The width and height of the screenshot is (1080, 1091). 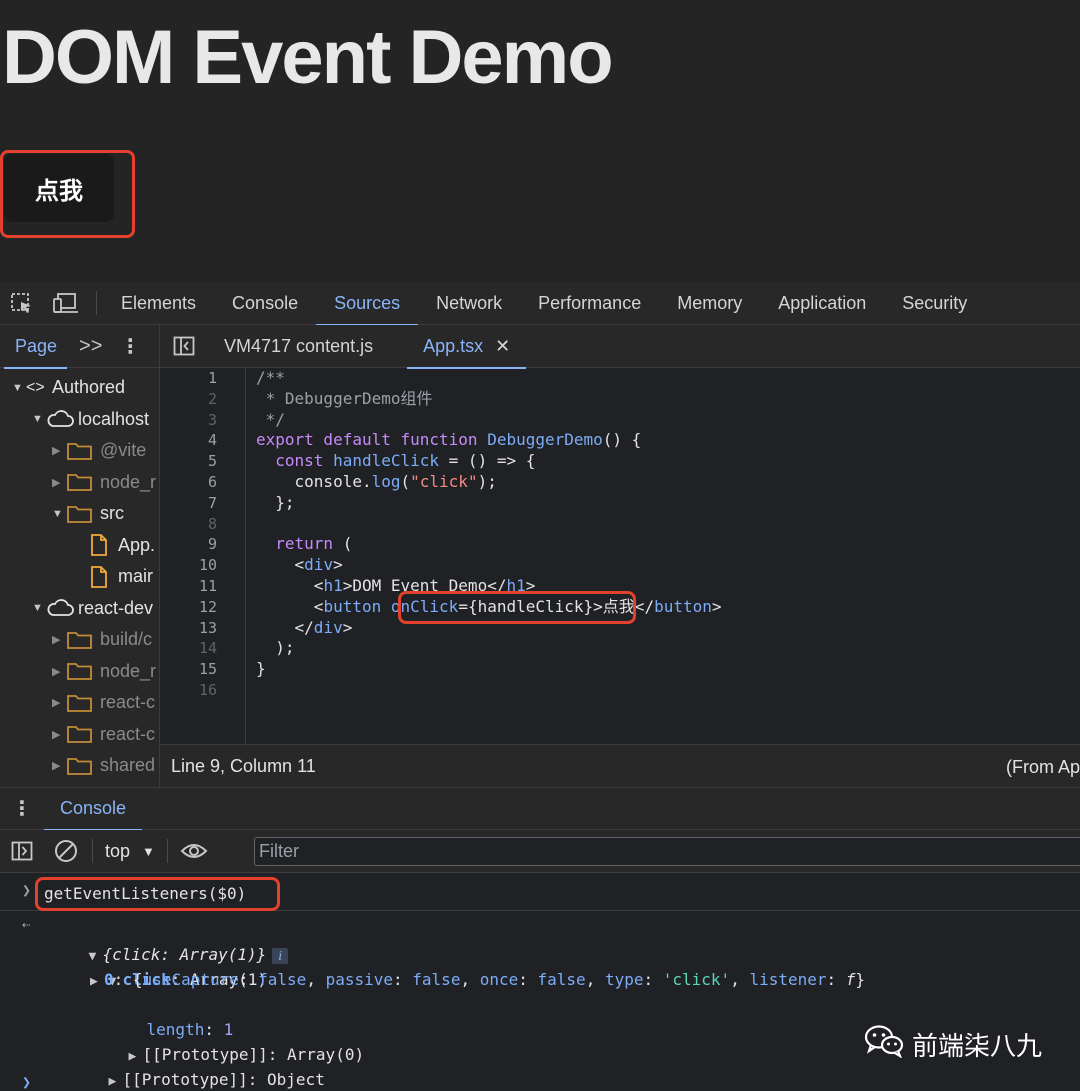 I want to click on result-object-summary: ▼ {click: Array(1)} i, so click(x=169, y=940).